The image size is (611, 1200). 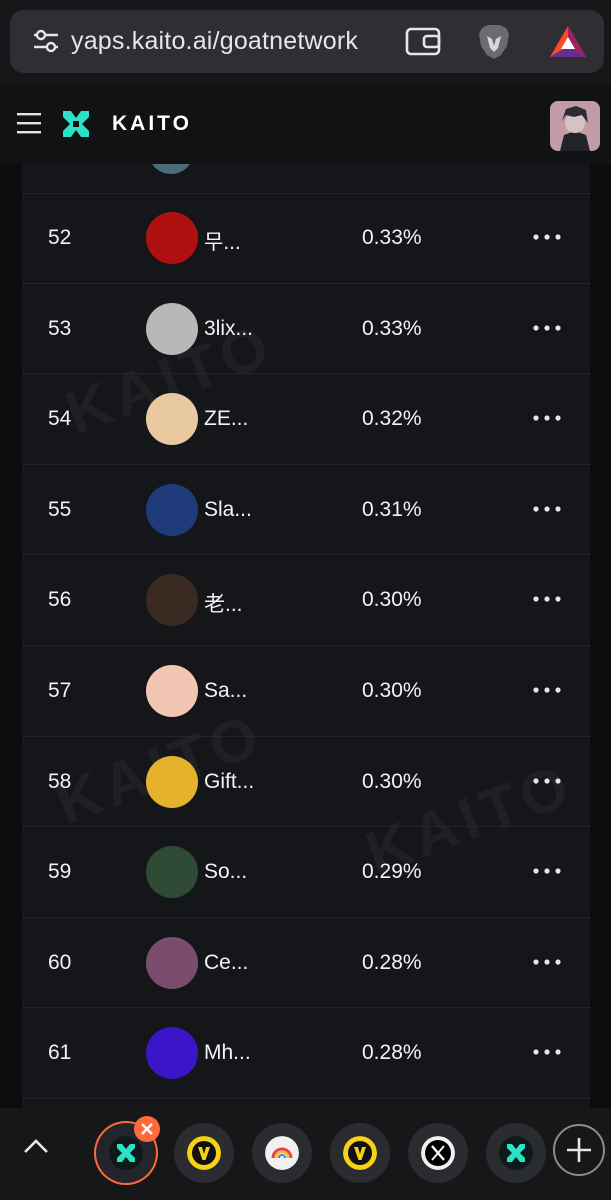 What do you see at coordinates (306, 600) in the screenshot?
I see `table-row: 56 老... 0.30%` at bounding box center [306, 600].